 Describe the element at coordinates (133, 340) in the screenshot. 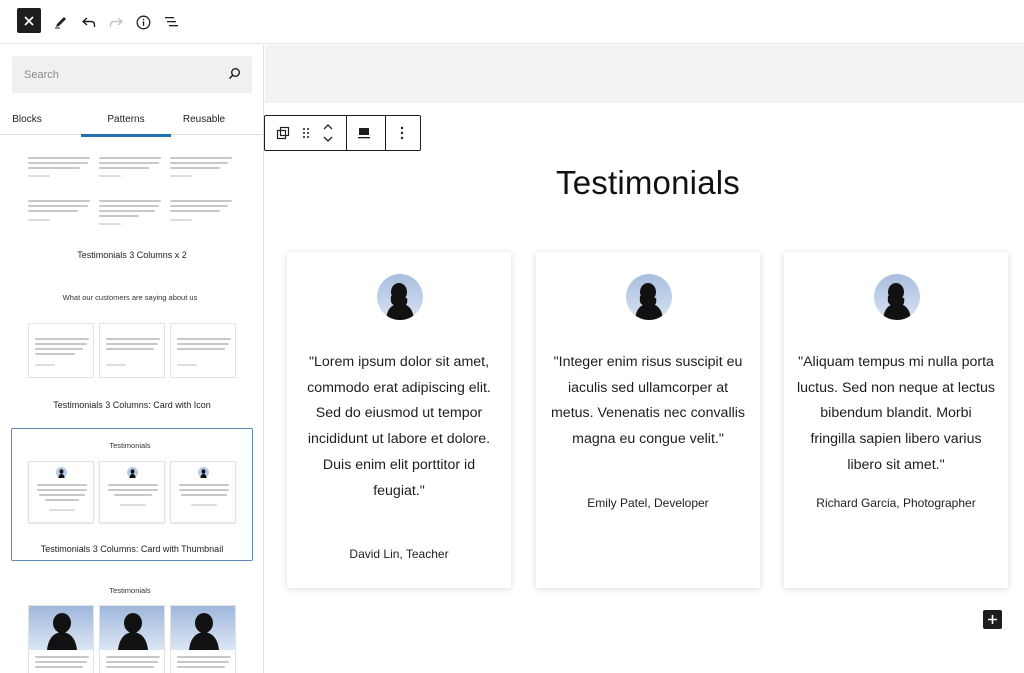

I see `pattern-preview-2: What our customers are saying about us` at that location.